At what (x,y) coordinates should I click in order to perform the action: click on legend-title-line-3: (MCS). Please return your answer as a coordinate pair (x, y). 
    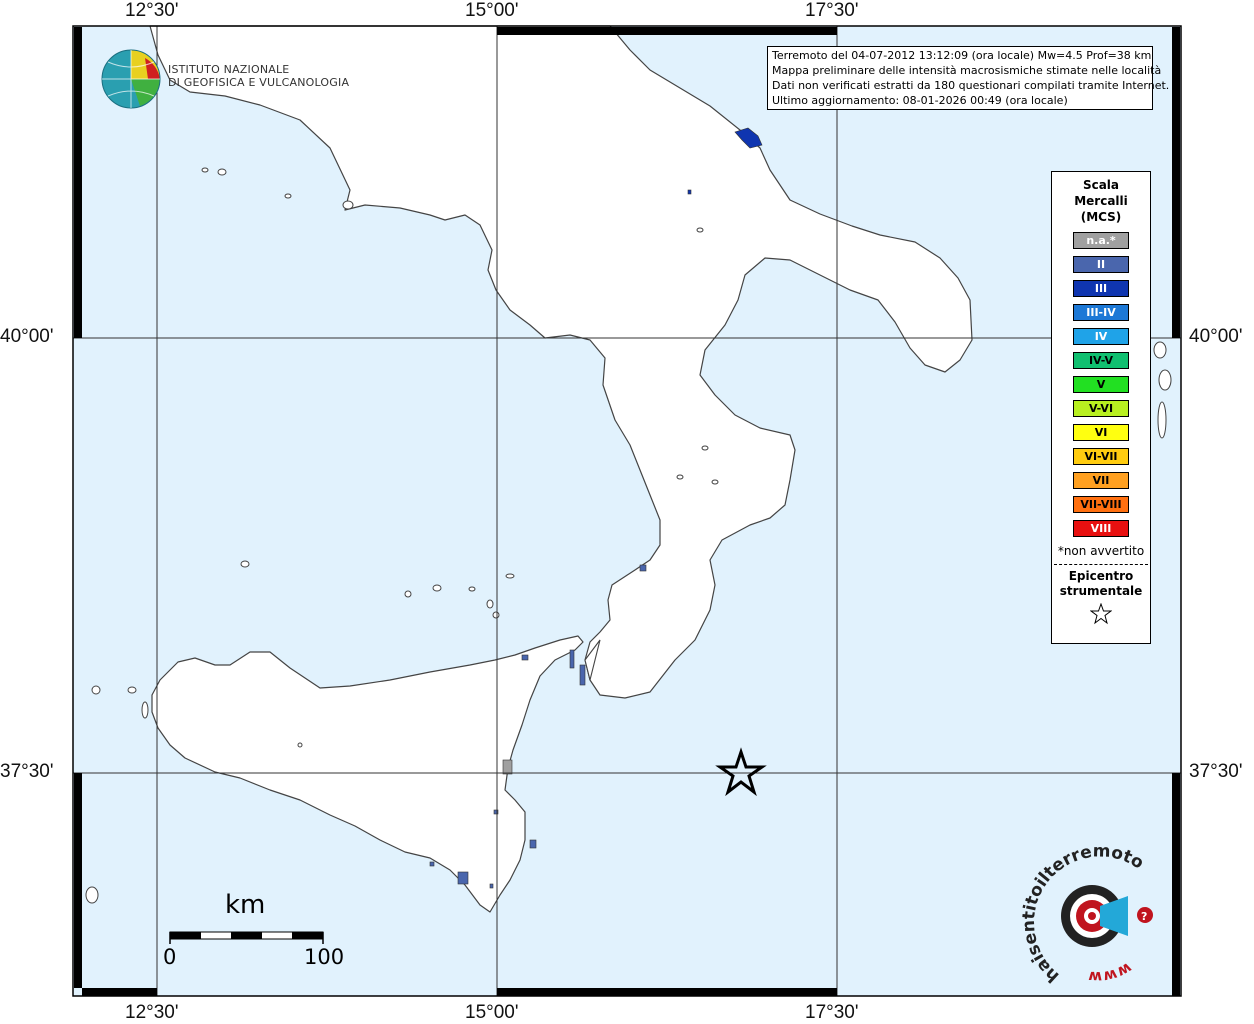
    Looking at the image, I should click on (1101, 217).